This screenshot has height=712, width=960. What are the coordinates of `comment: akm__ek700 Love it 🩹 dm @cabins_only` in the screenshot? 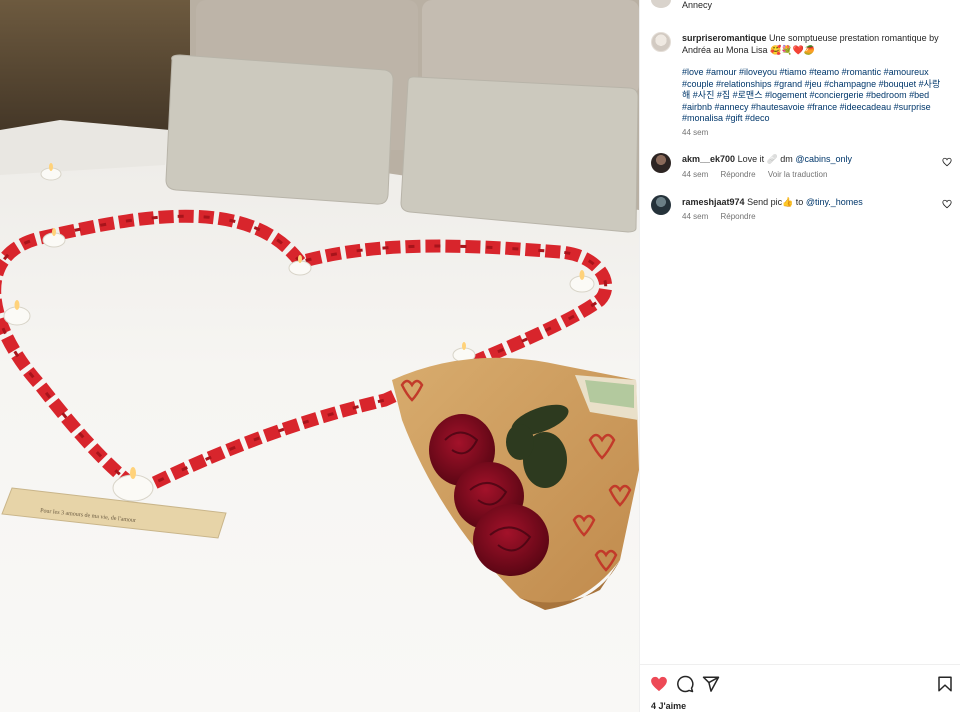 It's located at (812, 159).